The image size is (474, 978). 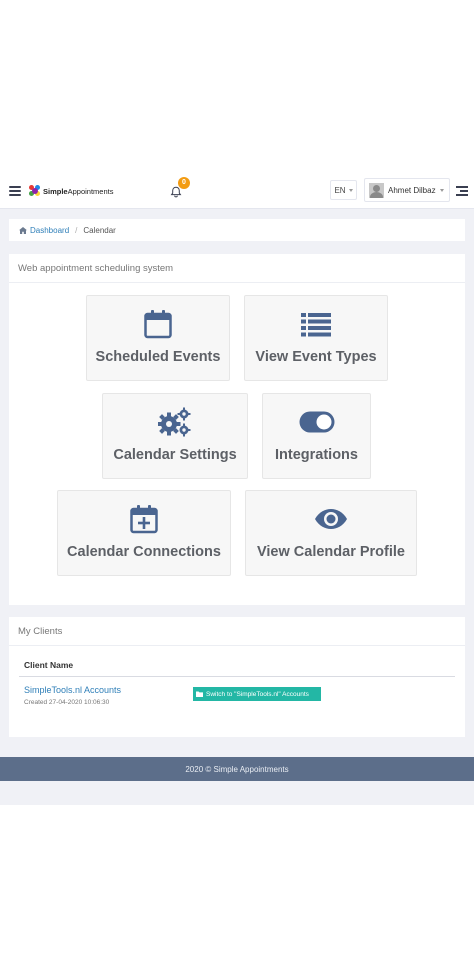 I want to click on panel-heading: Web appointment scheduling system, so click(x=237, y=268).